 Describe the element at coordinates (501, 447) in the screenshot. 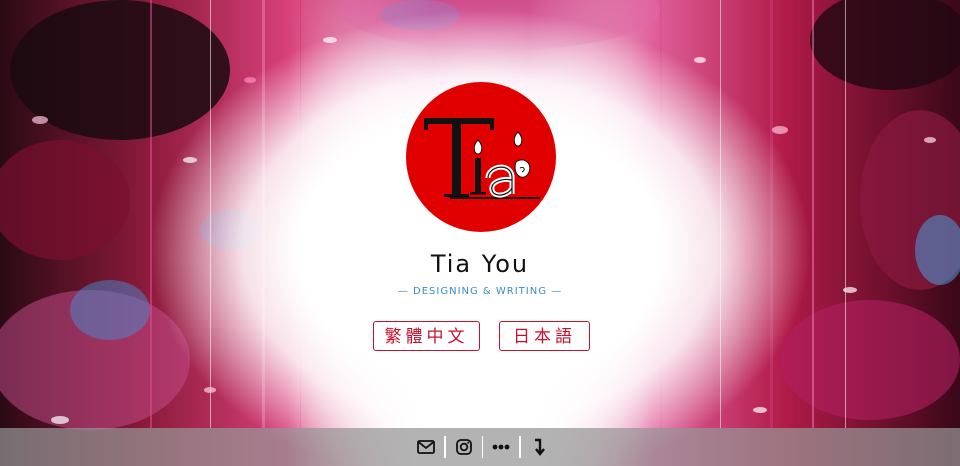

I see `more-icon` at that location.